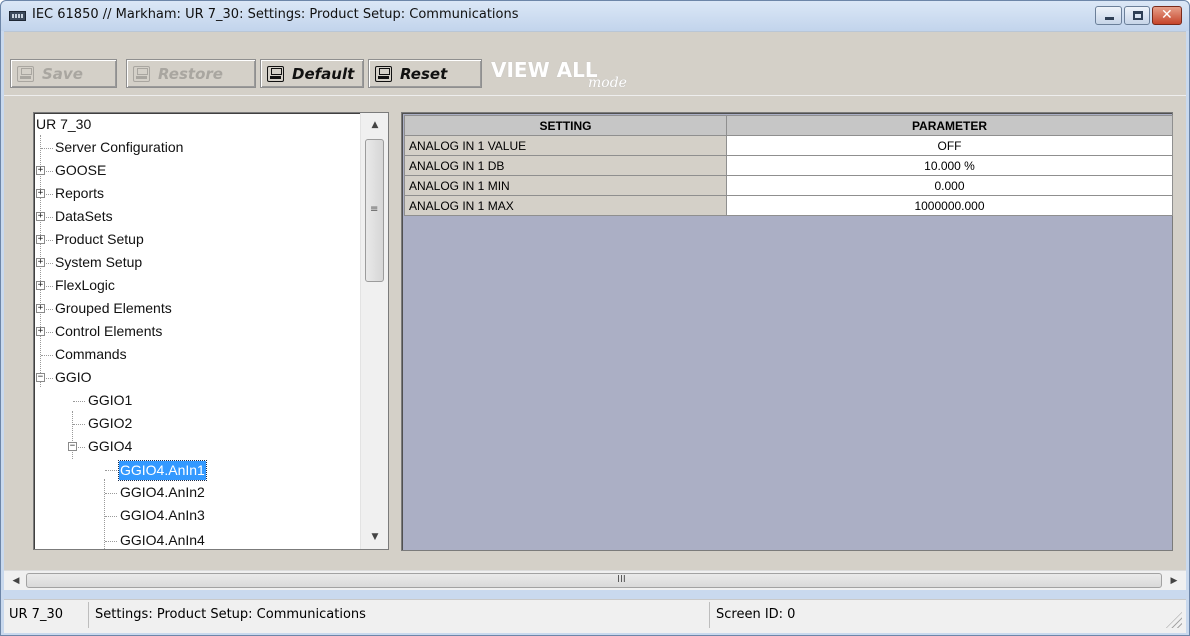 This screenshot has width=1190, height=636. I want to click on minimize-button, so click(1108, 15).